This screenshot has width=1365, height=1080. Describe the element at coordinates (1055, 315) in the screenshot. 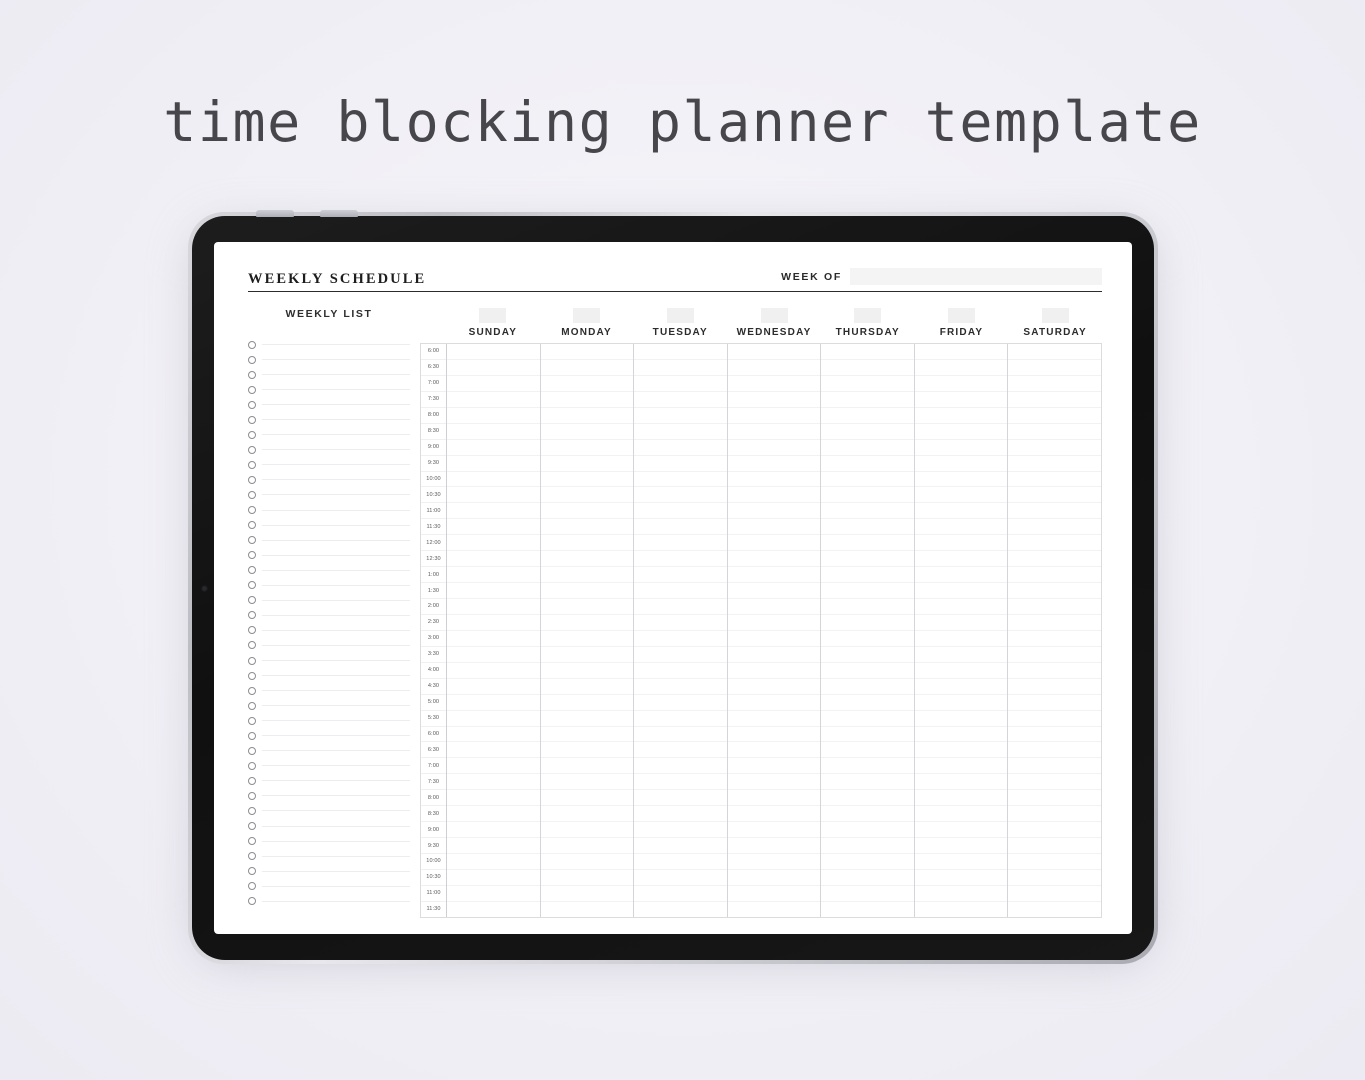

I see `date-input-saturday` at that location.